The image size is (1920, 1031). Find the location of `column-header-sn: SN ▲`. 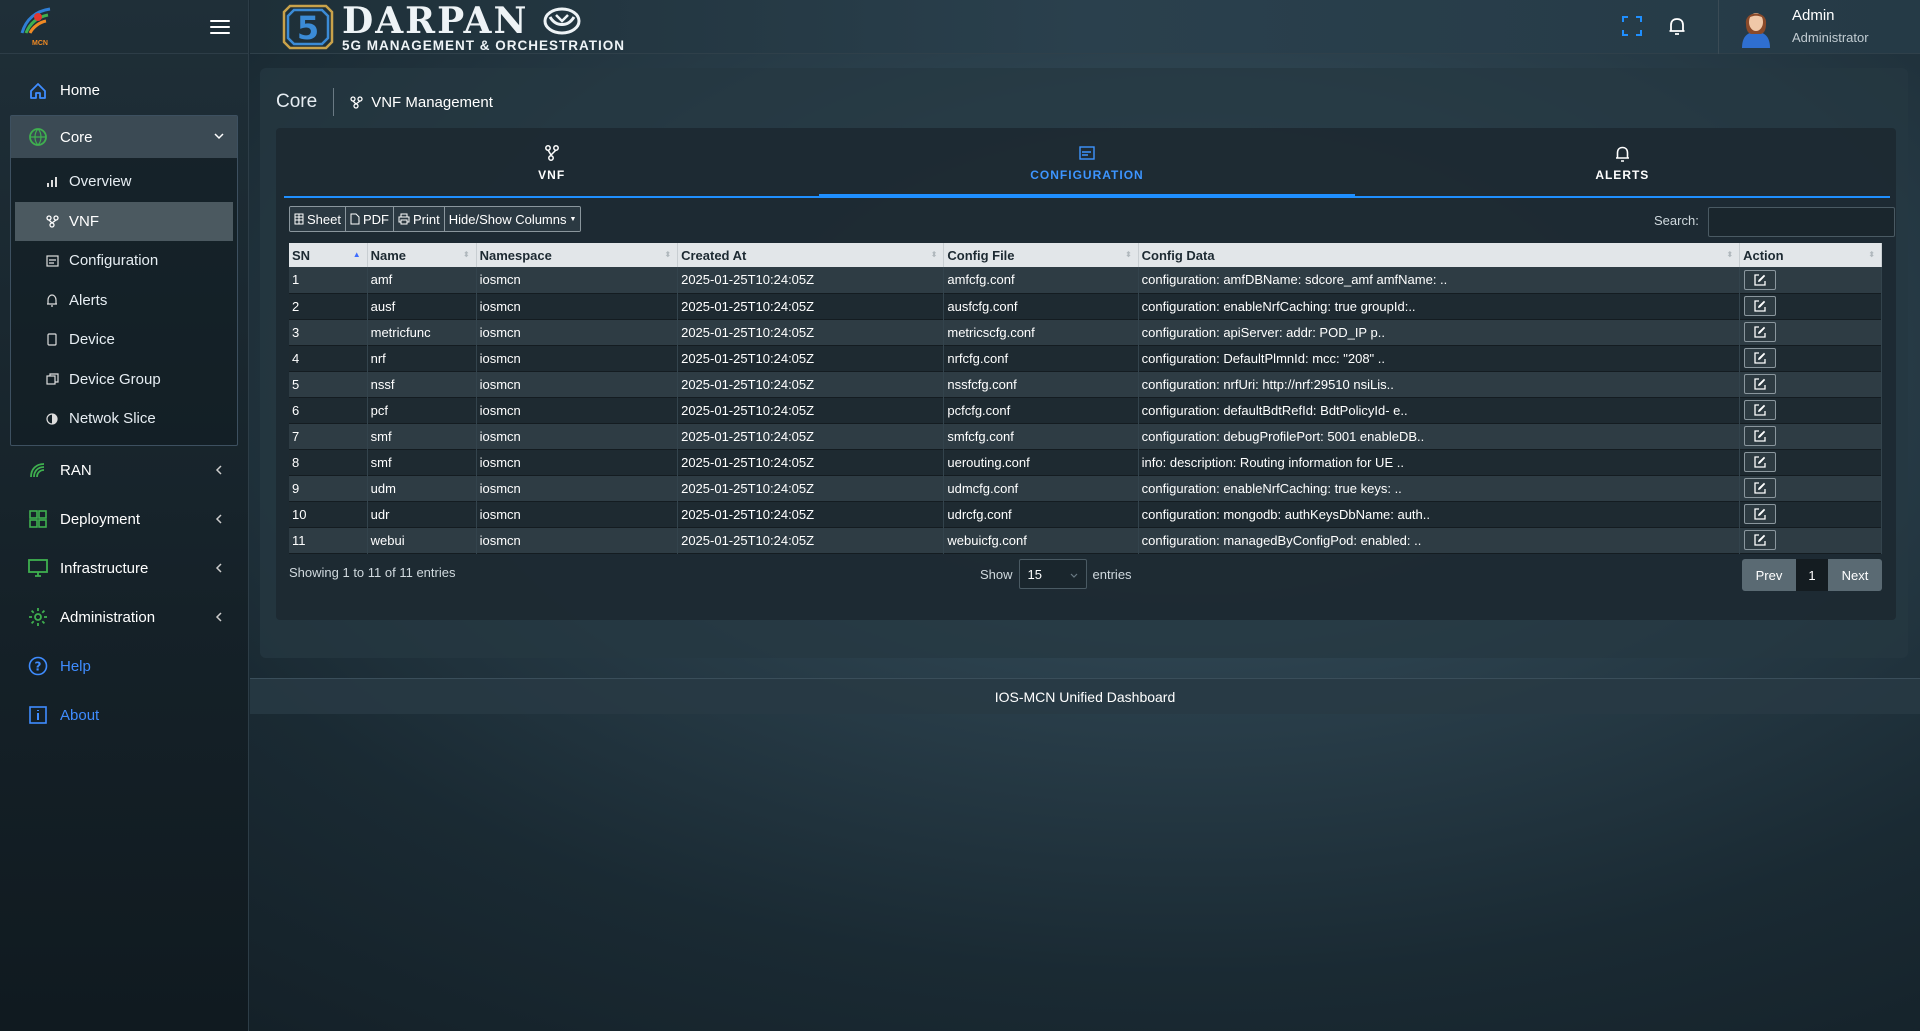

column-header-sn: SN ▲ is located at coordinates (328, 255).